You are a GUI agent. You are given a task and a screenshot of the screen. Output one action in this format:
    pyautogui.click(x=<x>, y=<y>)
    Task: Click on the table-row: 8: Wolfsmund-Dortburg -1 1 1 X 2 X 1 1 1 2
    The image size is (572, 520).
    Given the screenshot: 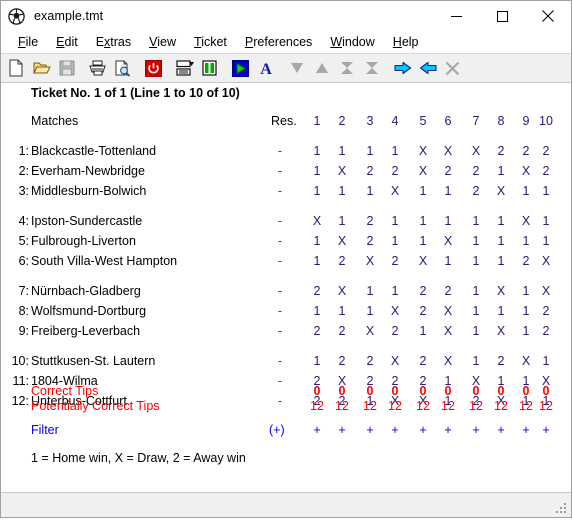 What is the action you would take?
    pyautogui.click(x=286, y=311)
    